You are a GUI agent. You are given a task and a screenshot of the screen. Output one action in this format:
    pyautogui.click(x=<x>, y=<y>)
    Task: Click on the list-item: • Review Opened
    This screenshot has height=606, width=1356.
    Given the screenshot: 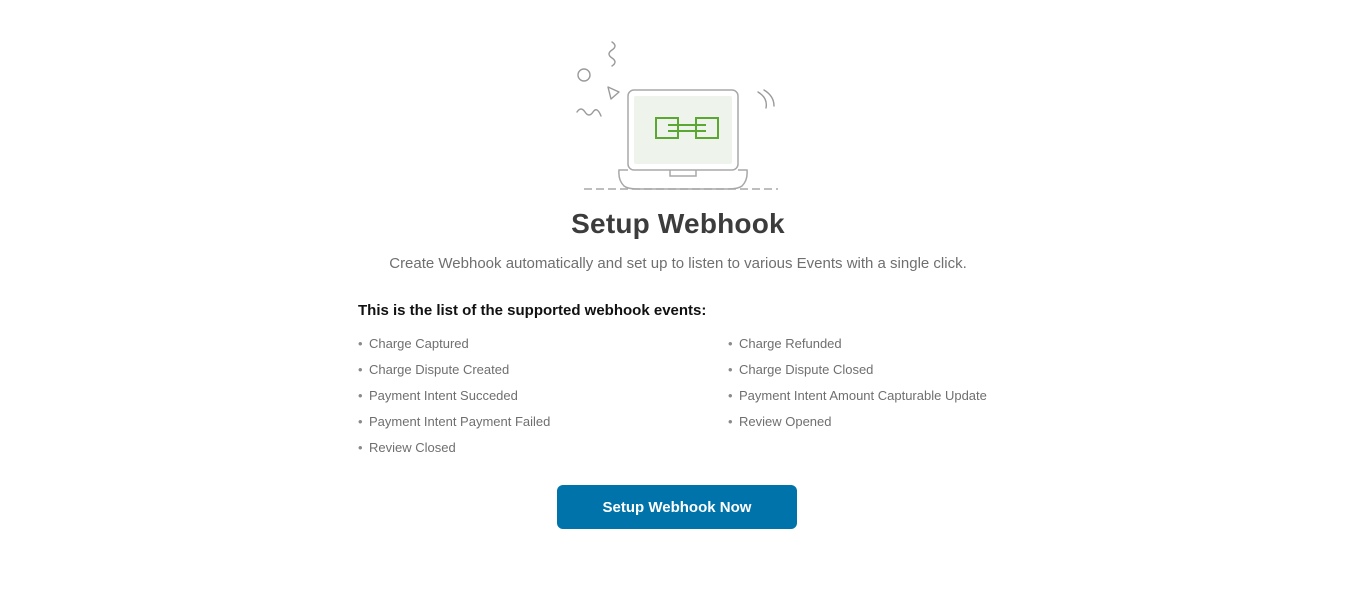 What is the action you would take?
    pyautogui.click(x=857, y=425)
    